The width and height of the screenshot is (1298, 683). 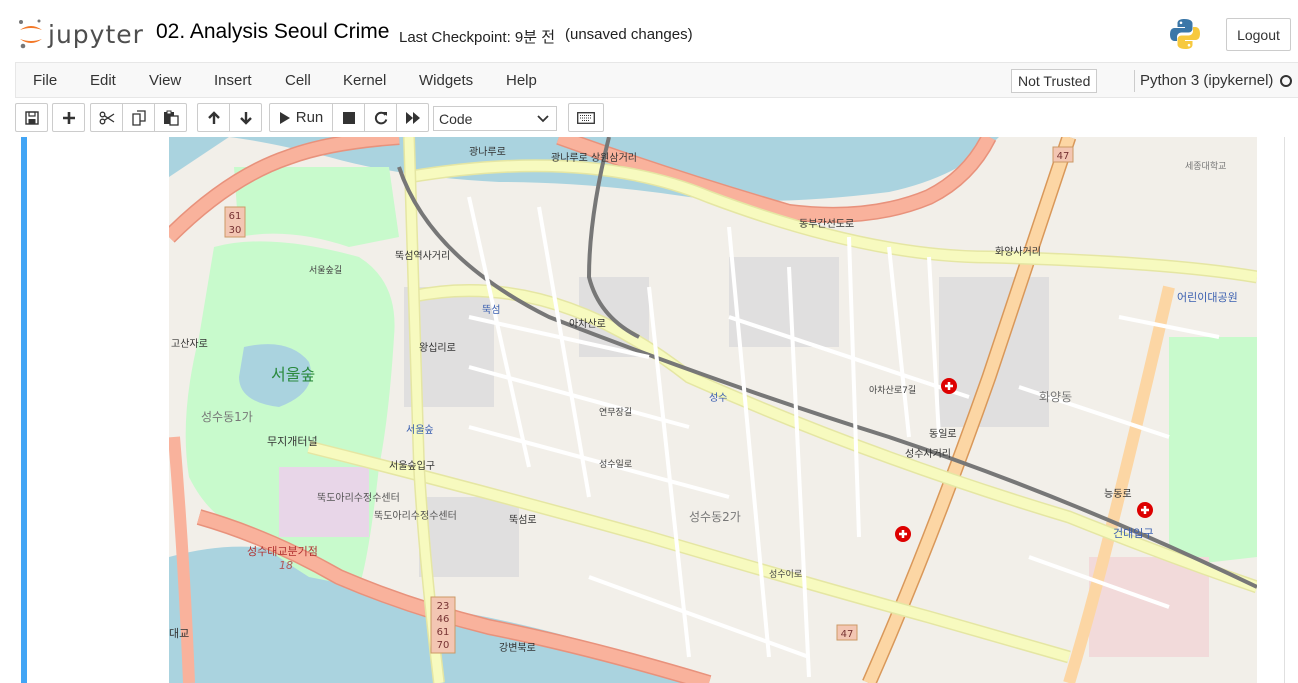 I want to click on cell-type-select: Code, so click(x=495, y=118).